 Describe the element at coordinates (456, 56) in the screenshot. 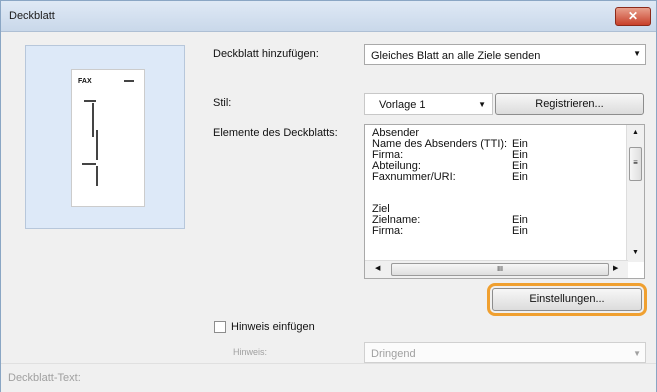

I see `add-cover-value: Gleiches Blatt an alle Ziele senden` at that location.